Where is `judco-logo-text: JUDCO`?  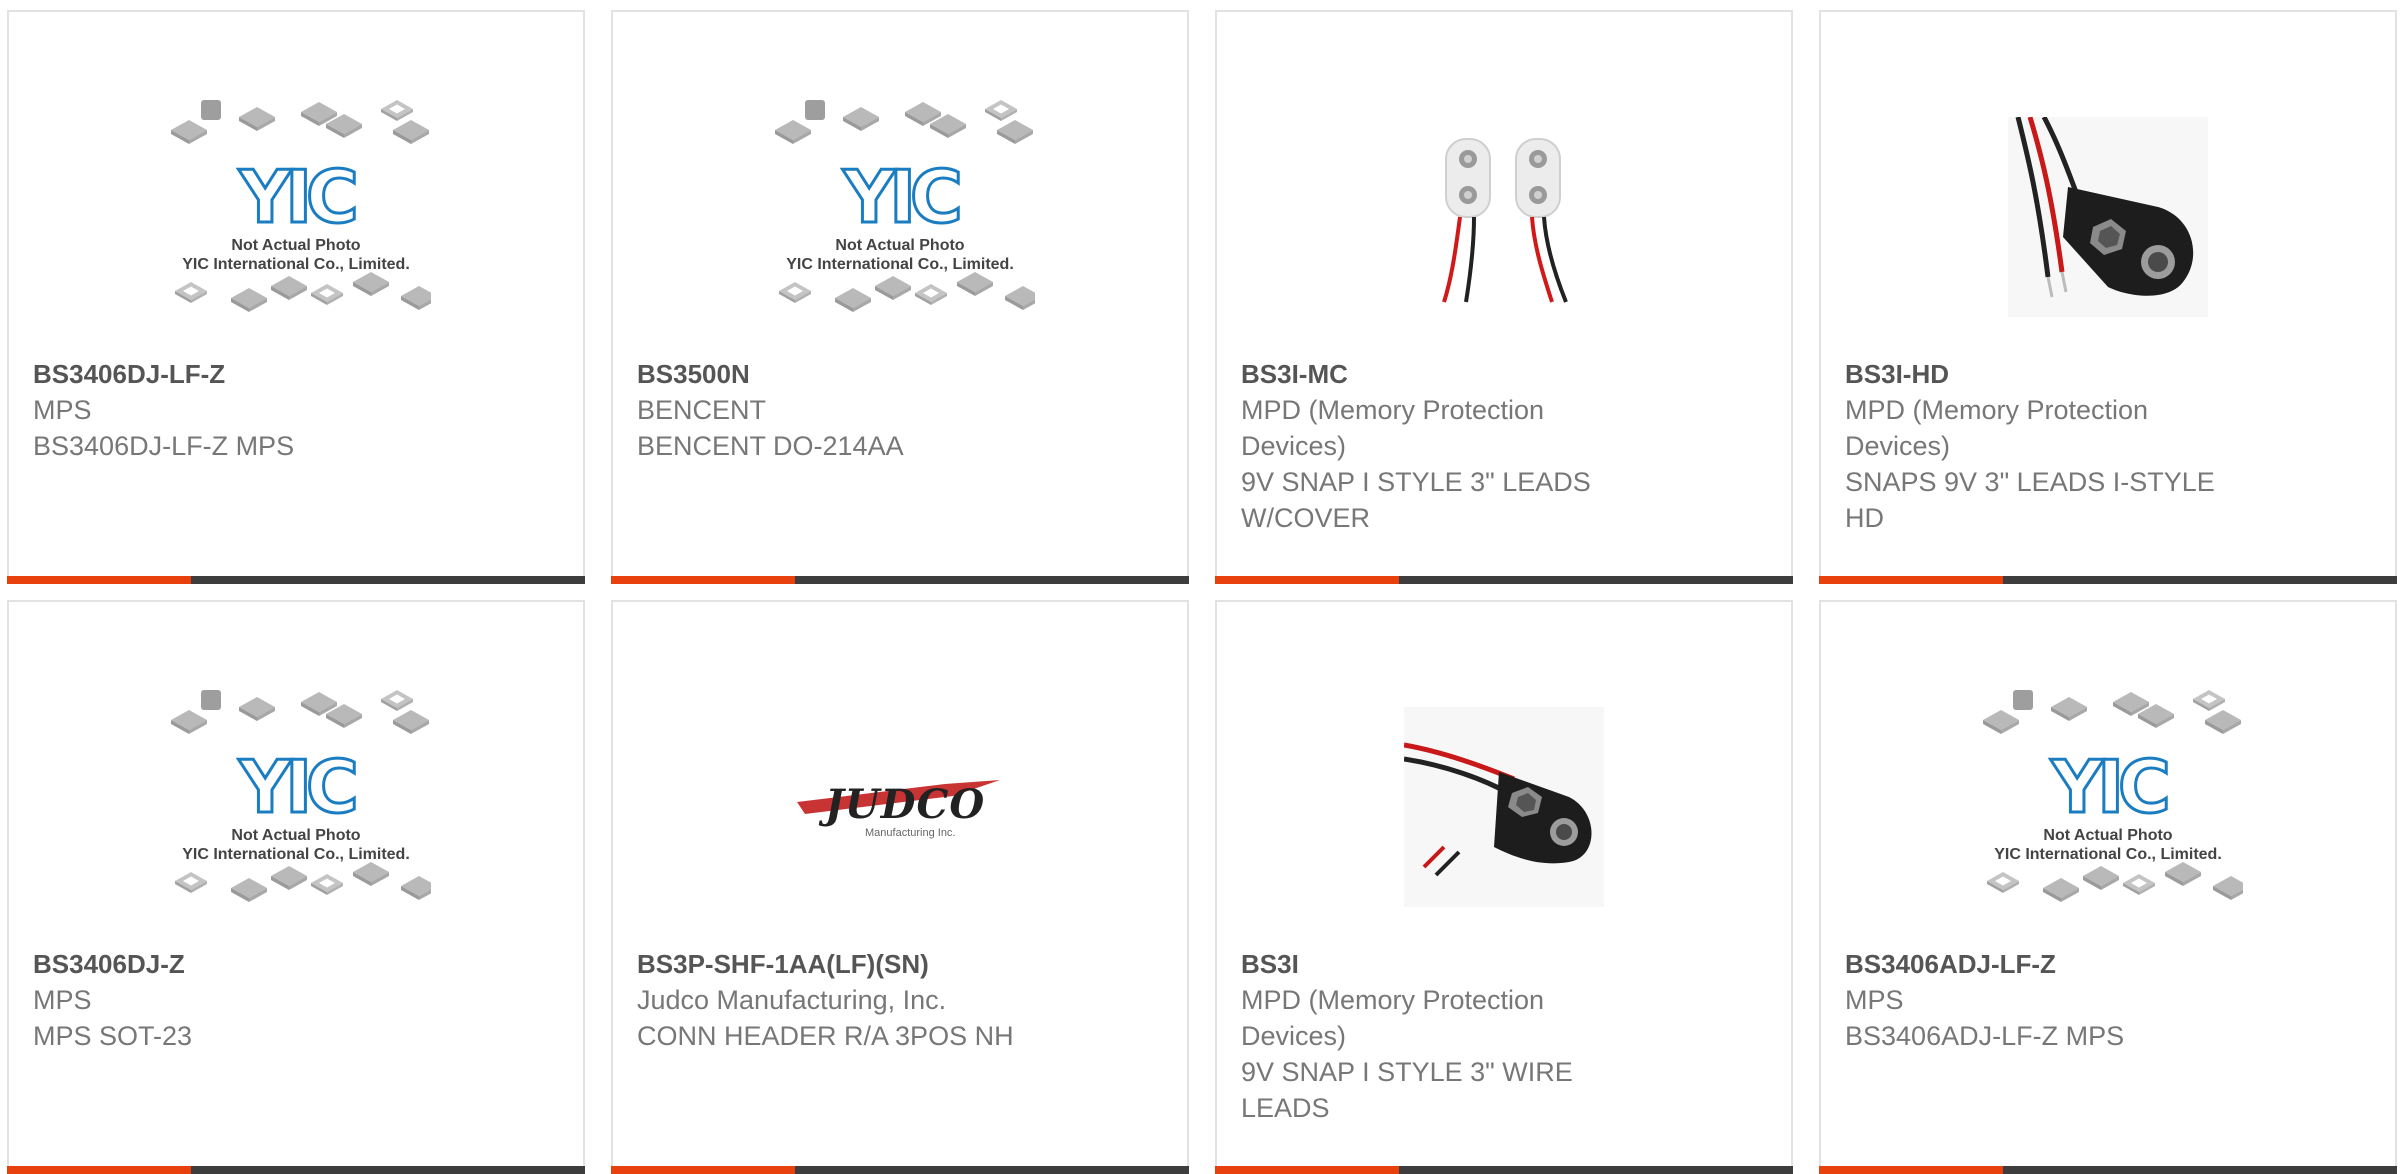 judco-logo-text: JUDCO is located at coordinates (901, 804).